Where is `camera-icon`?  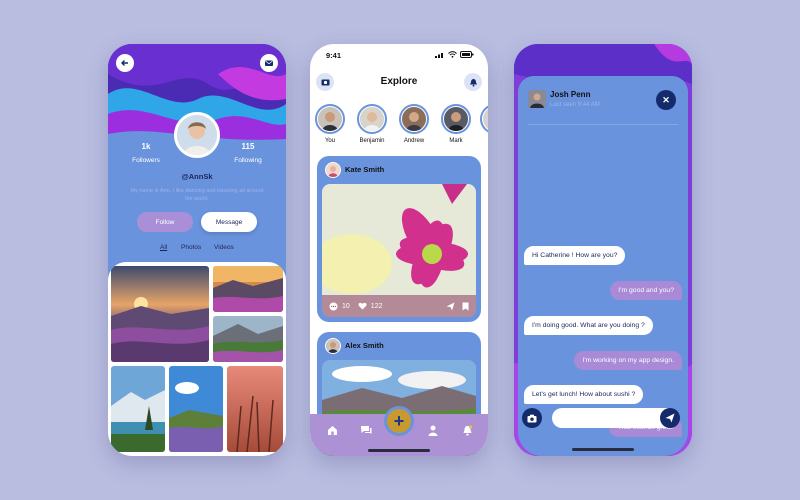 camera-icon is located at coordinates (532, 418).